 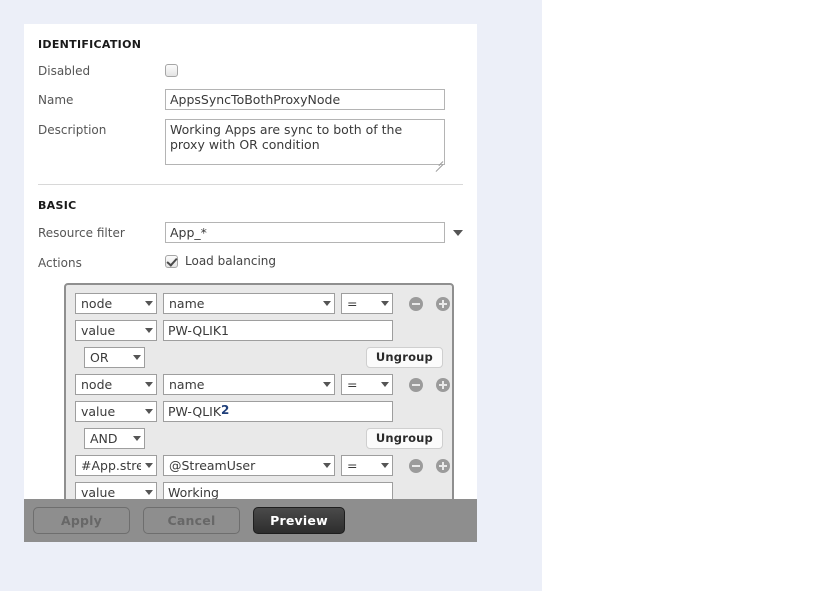 I want to click on logic-row: OR Ungroup, so click(x=259, y=357).